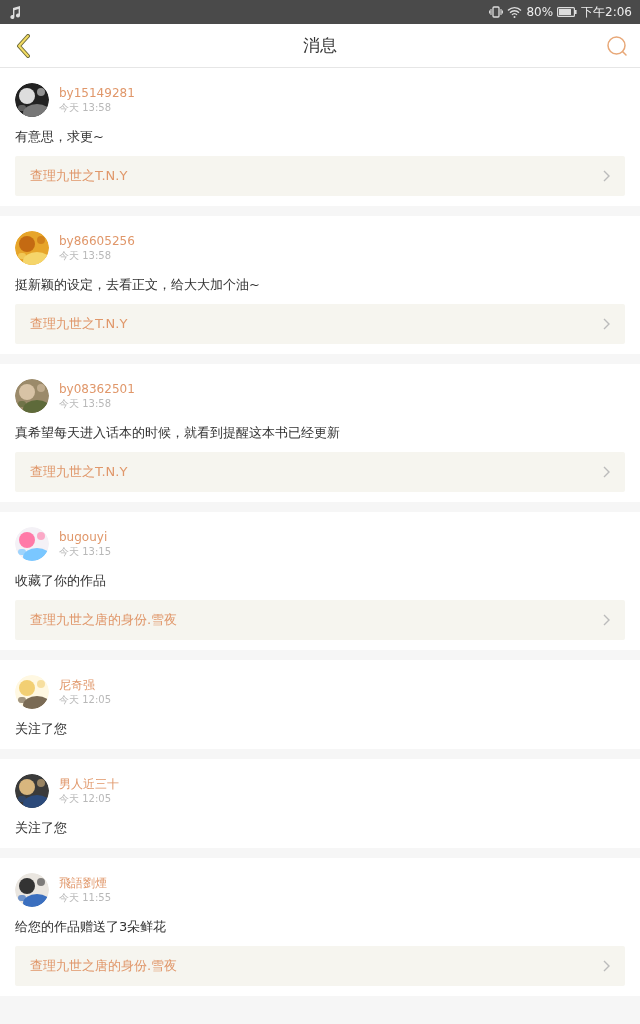 This screenshot has height=1024, width=640. What do you see at coordinates (85, 537) in the screenshot?
I see `user-name: bugouyi` at bounding box center [85, 537].